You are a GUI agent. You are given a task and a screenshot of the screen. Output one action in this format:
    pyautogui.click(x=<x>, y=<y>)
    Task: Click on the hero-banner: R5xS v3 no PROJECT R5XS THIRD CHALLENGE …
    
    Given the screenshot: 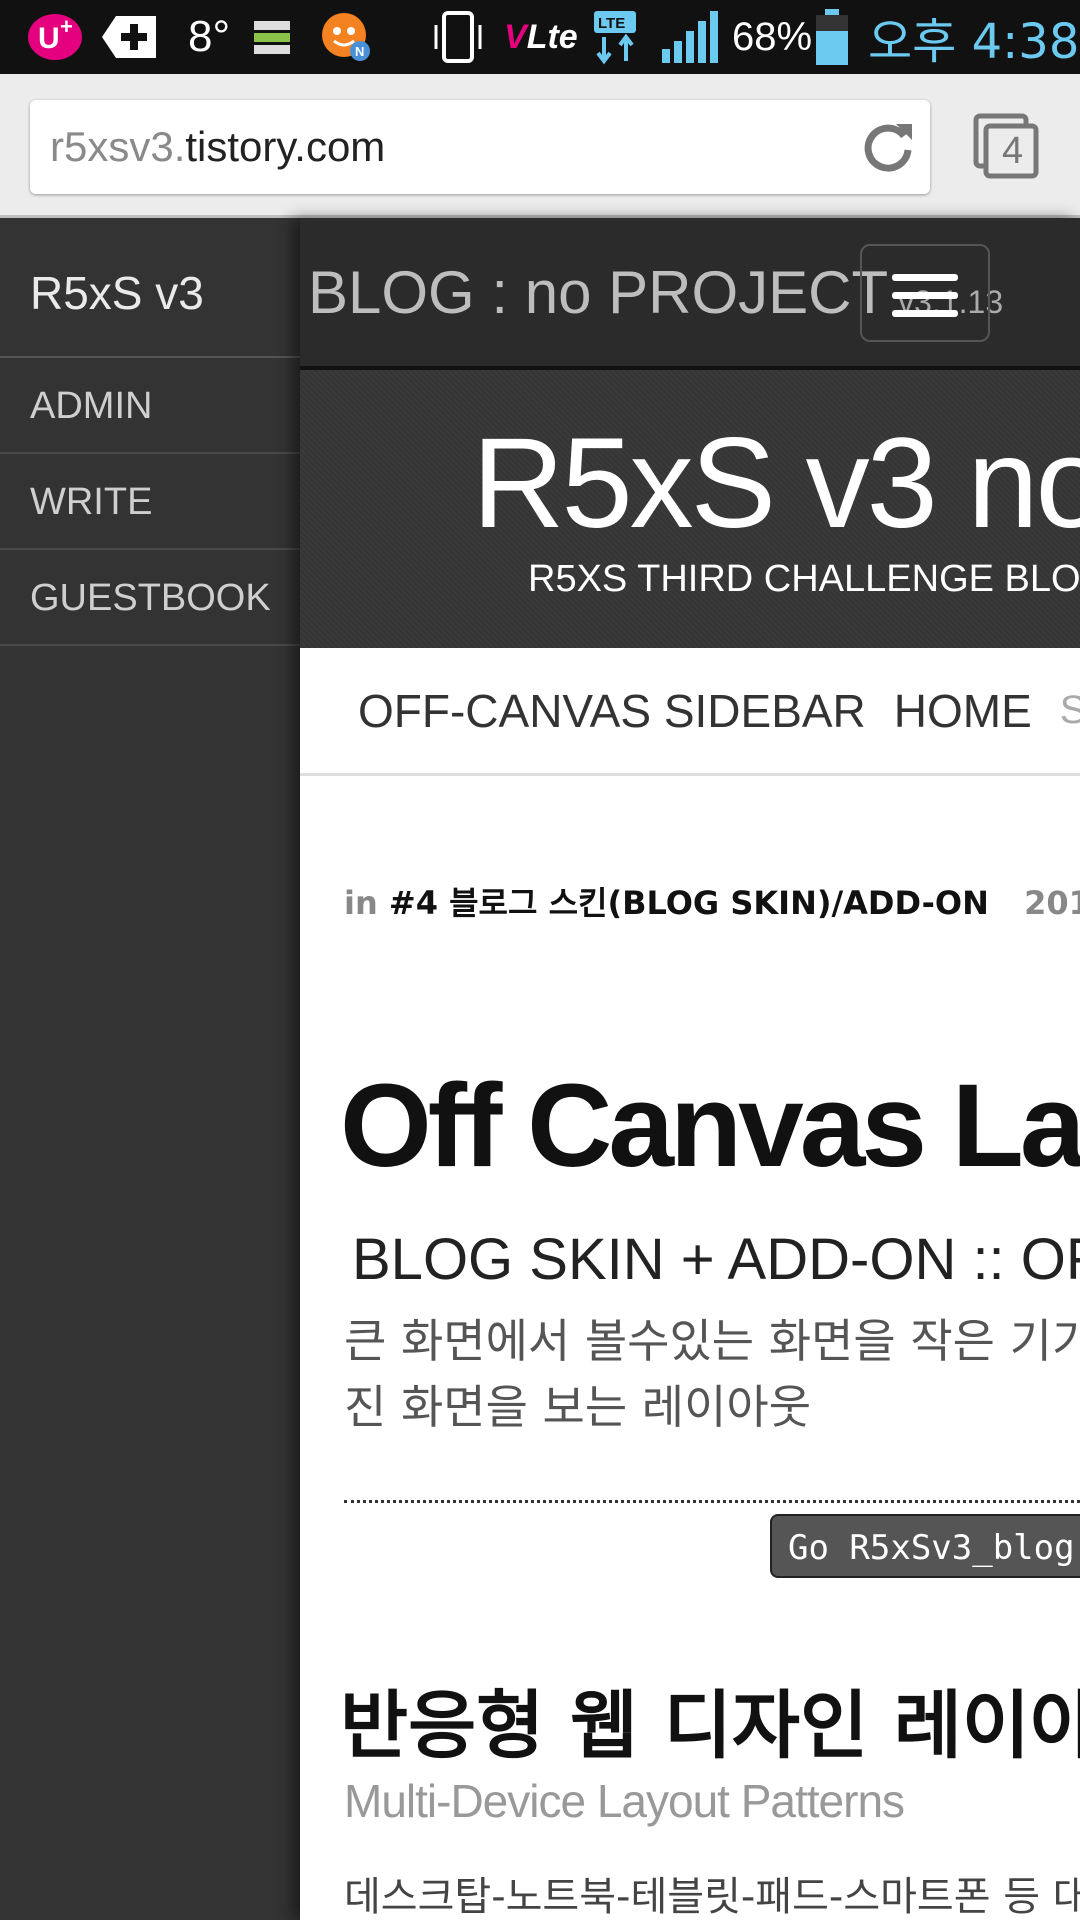 What is the action you would take?
    pyautogui.click(x=690, y=509)
    